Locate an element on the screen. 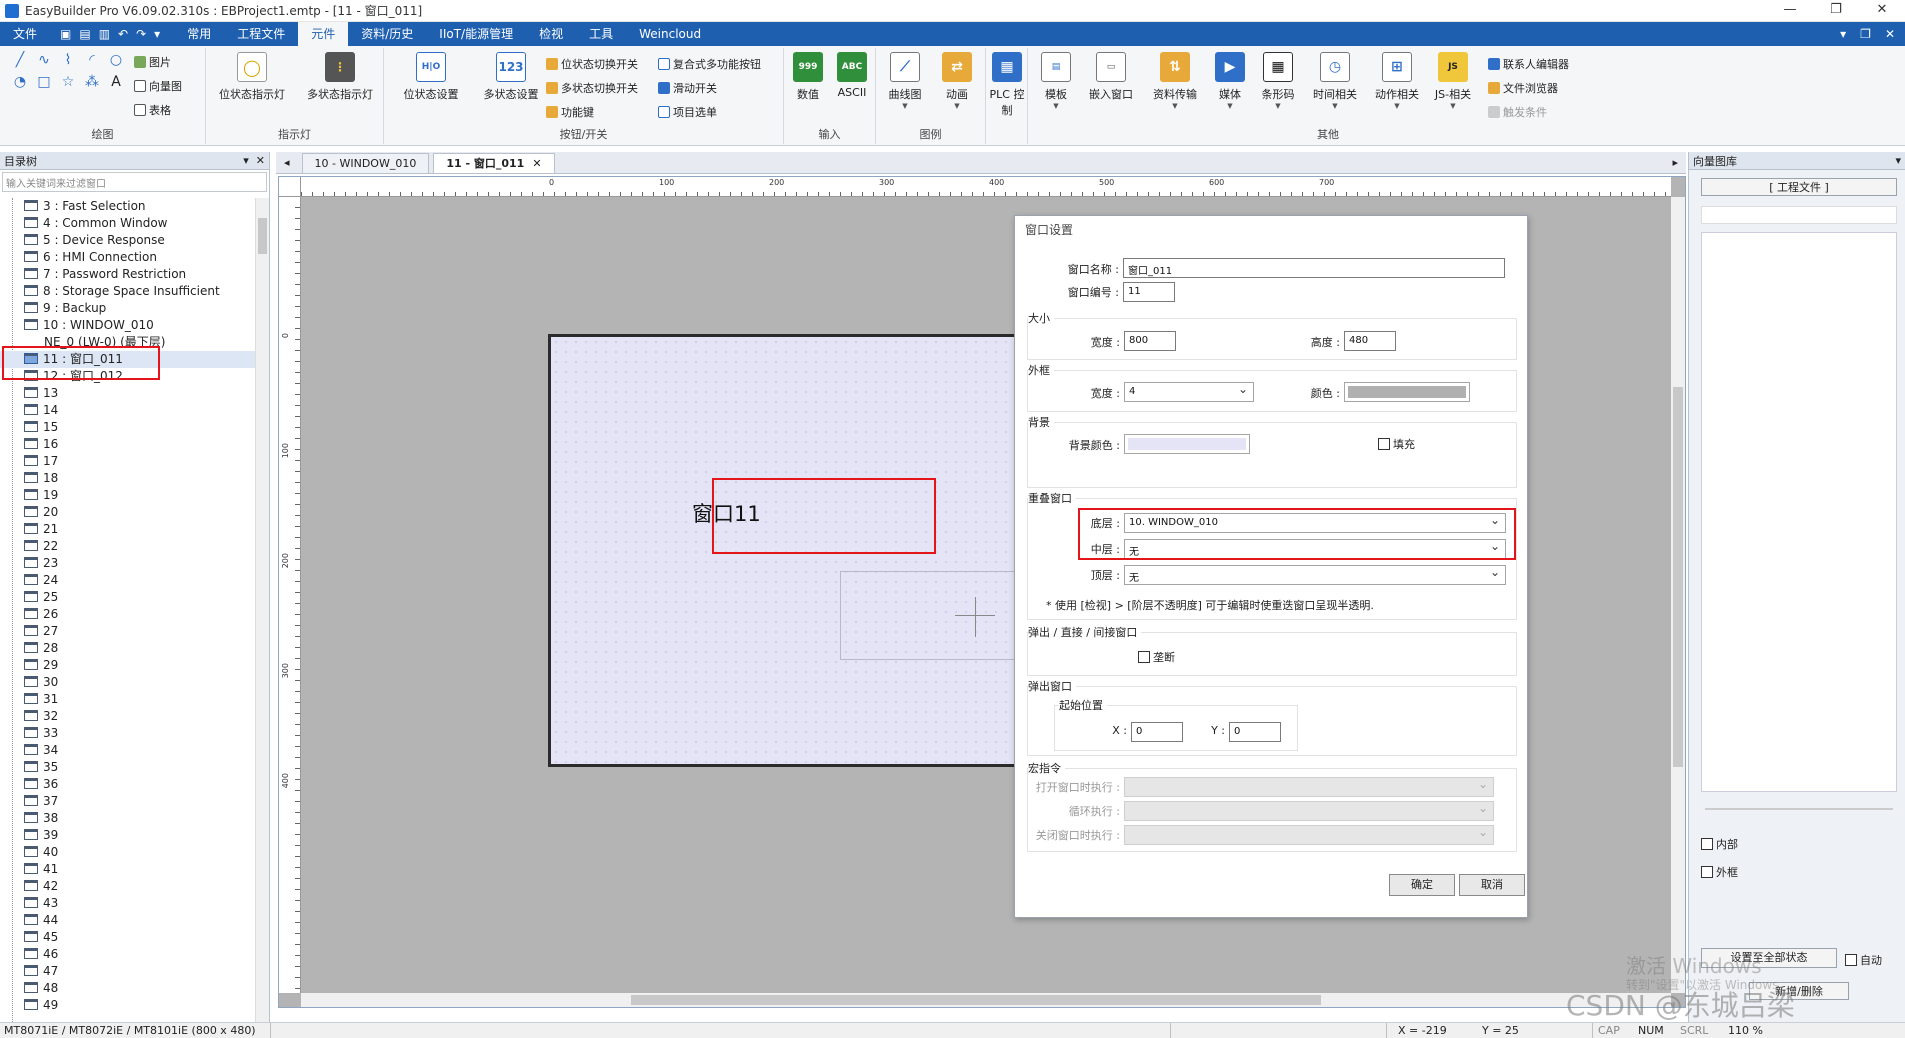  tab-close-icon: ✕ is located at coordinates (536, 163).